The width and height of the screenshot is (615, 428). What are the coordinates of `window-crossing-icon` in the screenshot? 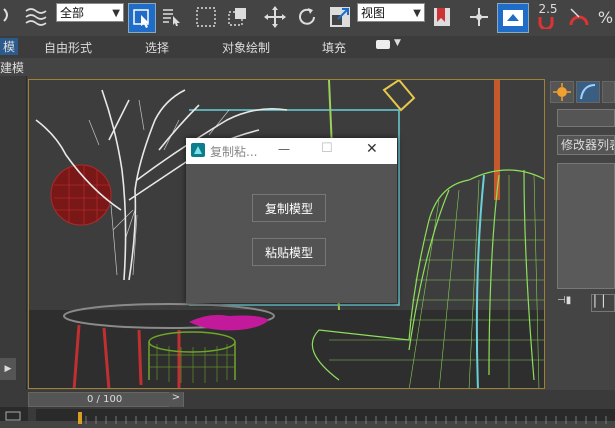 It's located at (238, 17).